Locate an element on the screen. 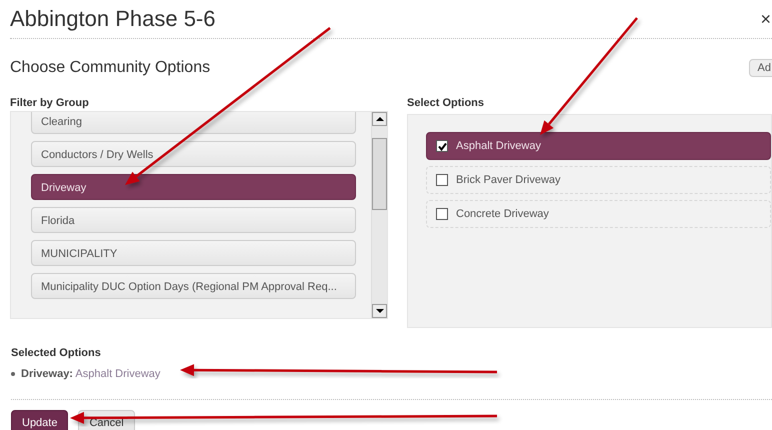 This screenshot has height=430, width=772. add-button: Ad is located at coordinates (760, 68).